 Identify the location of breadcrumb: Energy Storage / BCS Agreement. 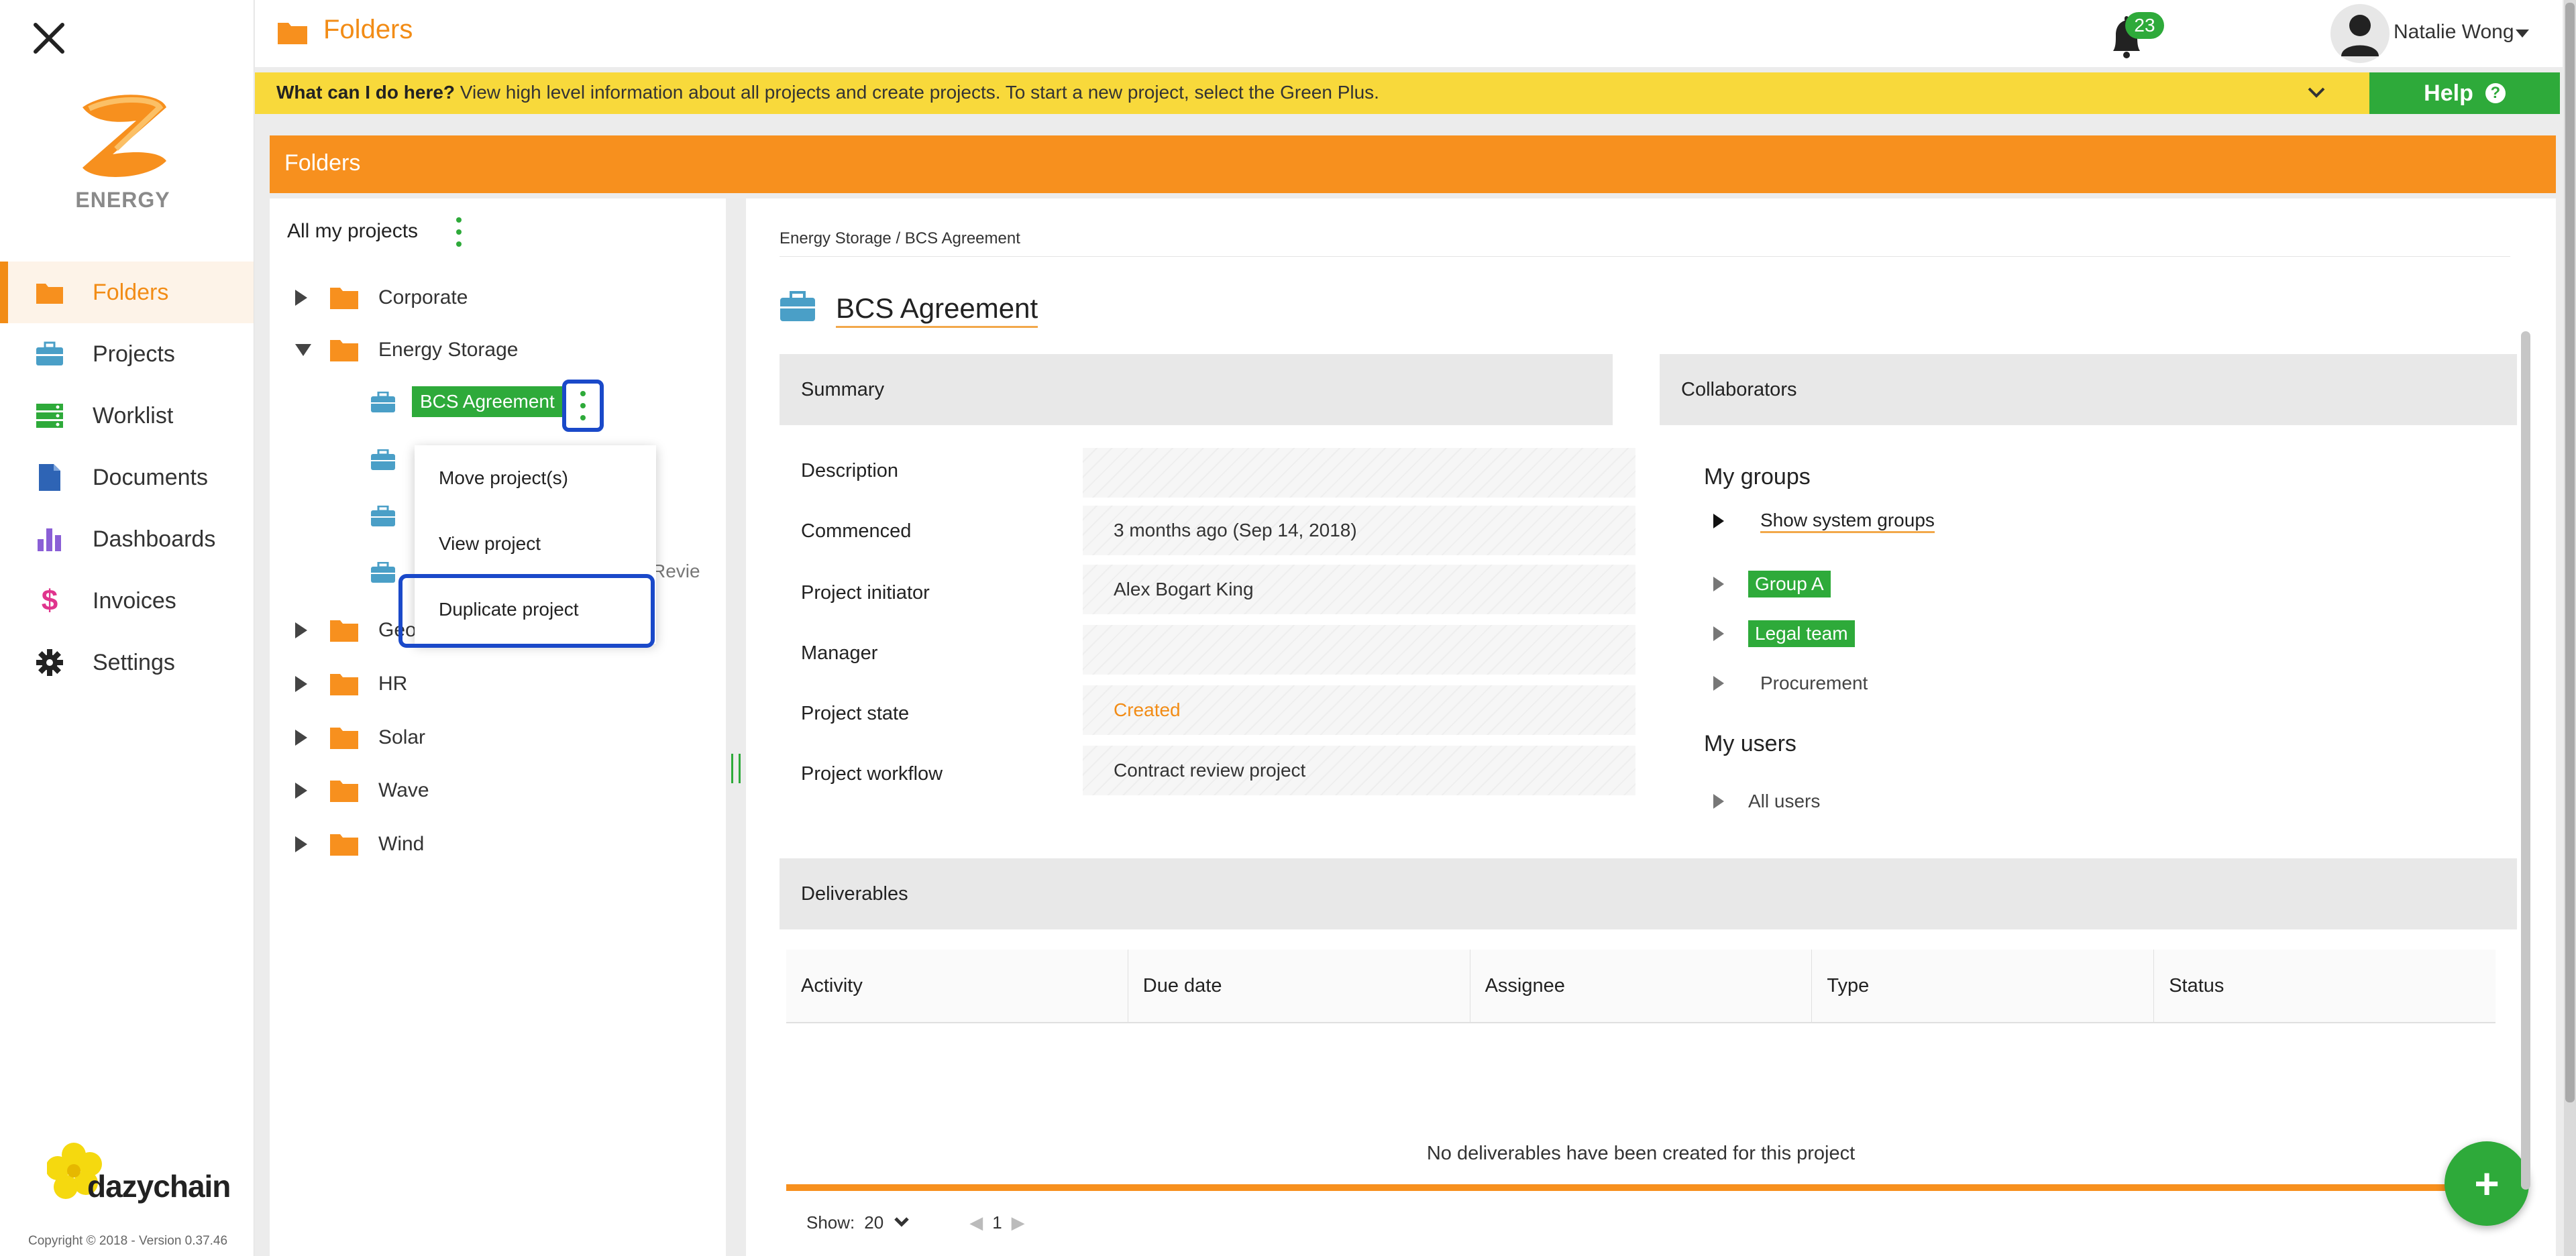
(900, 238).